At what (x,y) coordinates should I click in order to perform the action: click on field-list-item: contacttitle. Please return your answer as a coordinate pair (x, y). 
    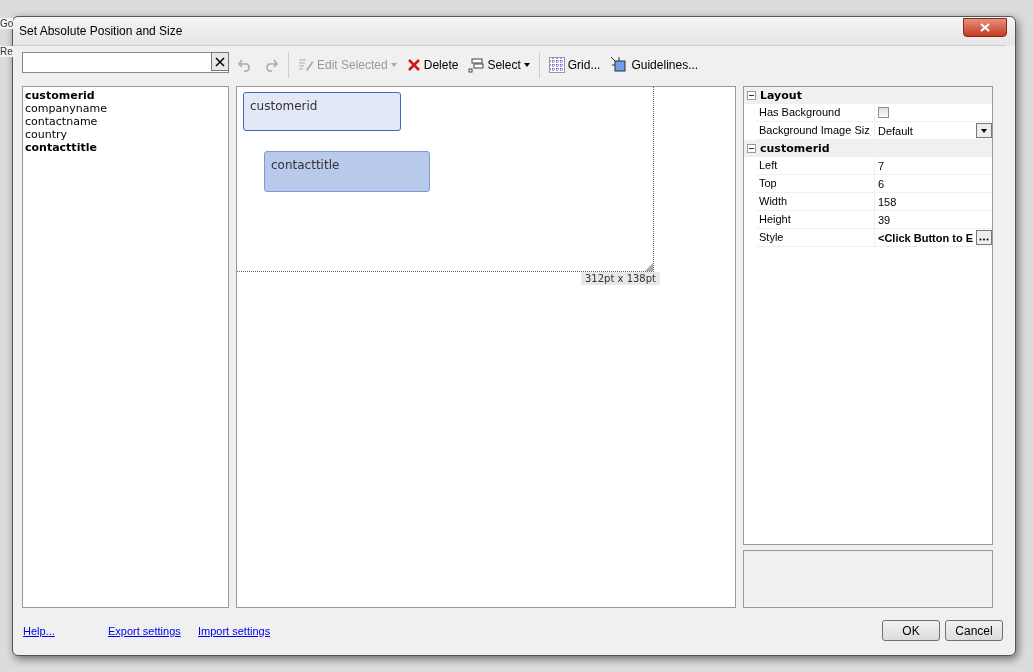
    Looking at the image, I should click on (125, 147).